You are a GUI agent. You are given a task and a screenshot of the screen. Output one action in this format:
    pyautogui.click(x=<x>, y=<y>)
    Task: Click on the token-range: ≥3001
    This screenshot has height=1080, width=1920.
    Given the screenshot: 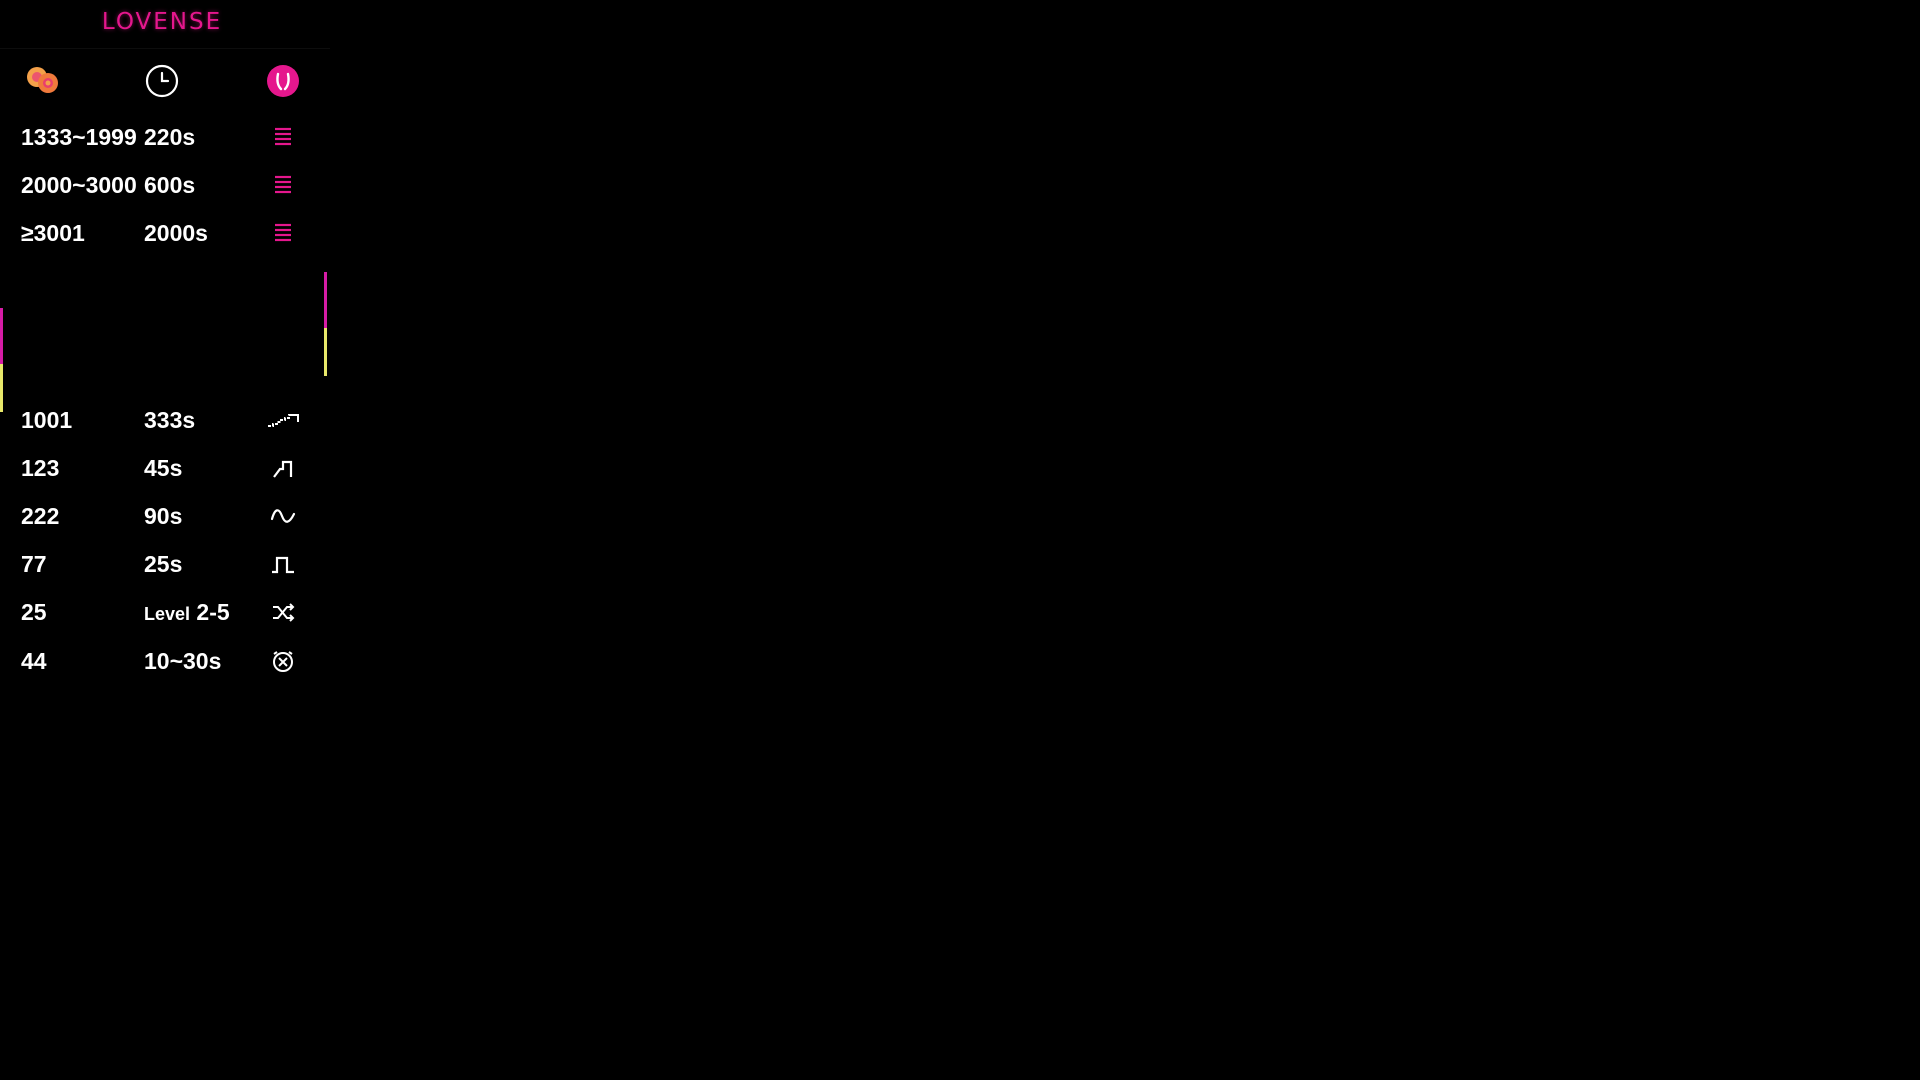 What is the action you would take?
    pyautogui.click(x=53, y=233)
    